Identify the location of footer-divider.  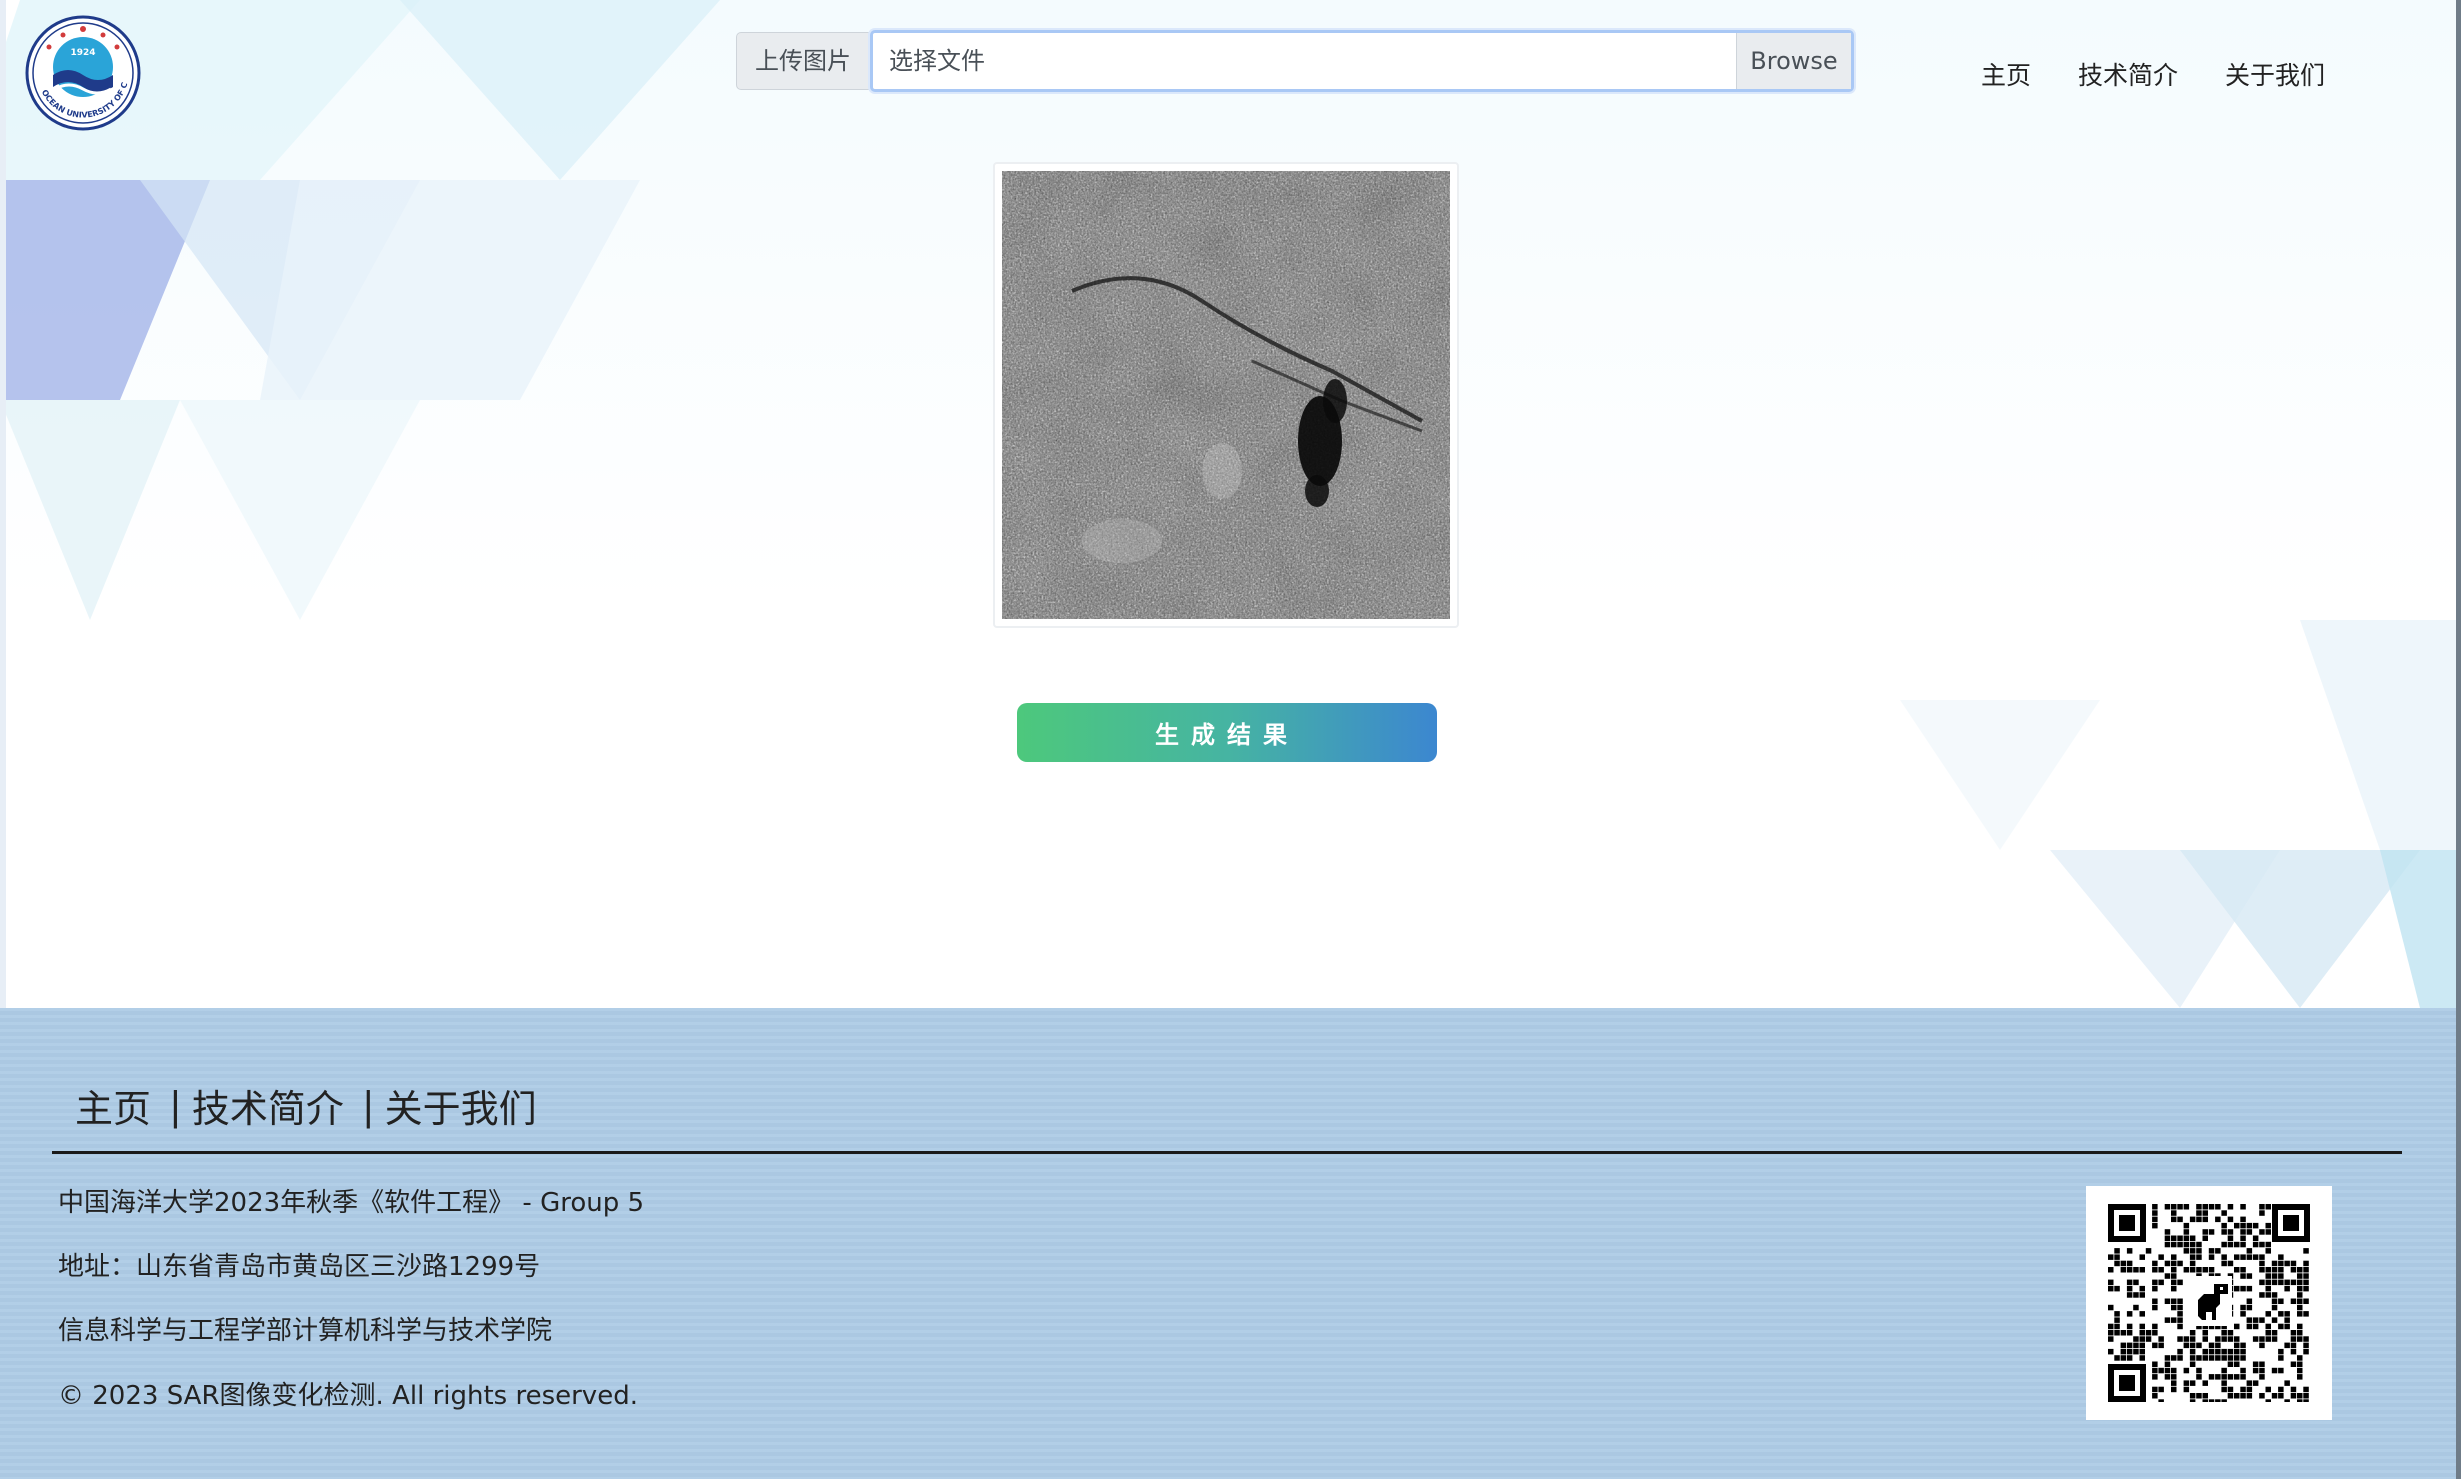
(1227, 1152).